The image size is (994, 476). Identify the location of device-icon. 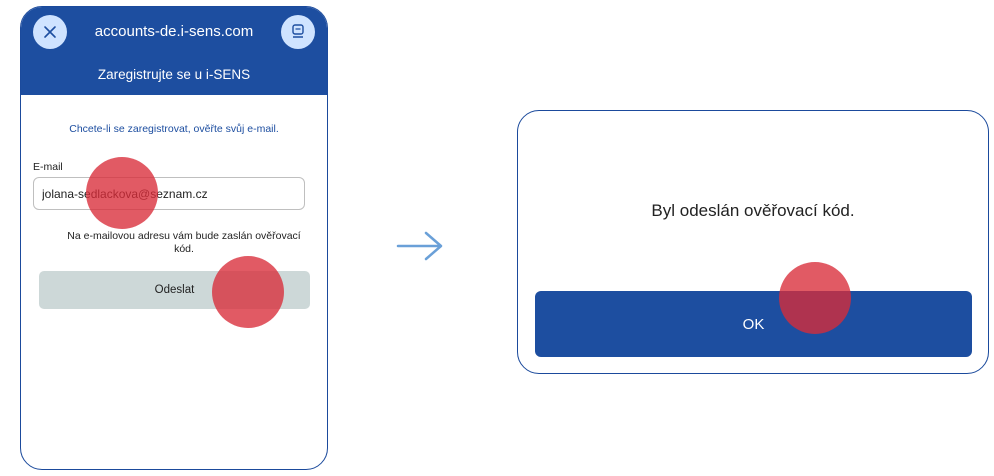
(298, 31).